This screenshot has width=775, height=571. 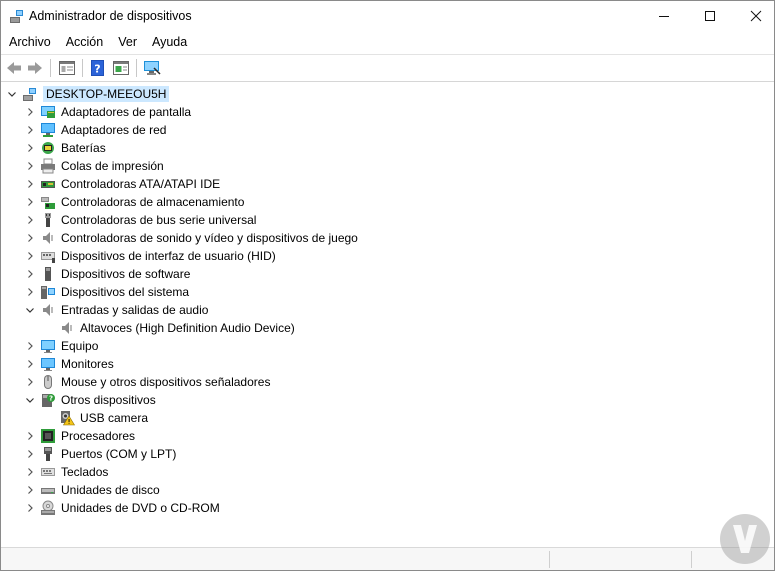 What do you see at coordinates (14, 68) in the screenshot?
I see `back-arrow-icon` at bounding box center [14, 68].